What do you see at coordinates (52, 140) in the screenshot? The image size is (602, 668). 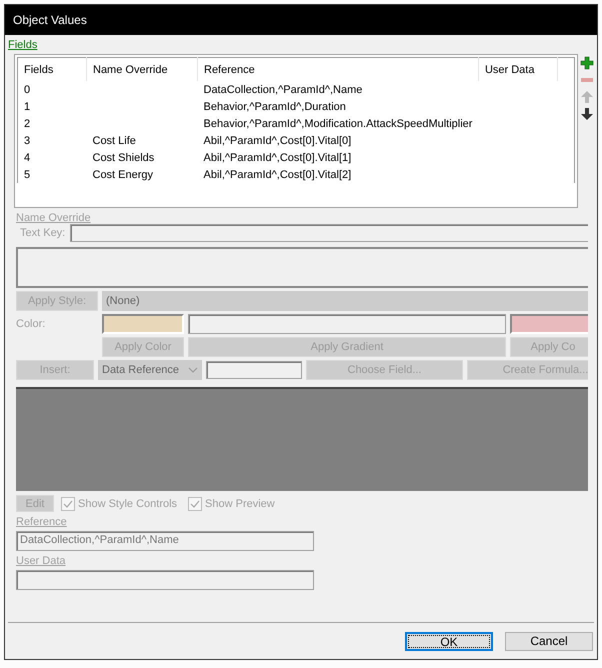 I see `table-cell: 3` at bounding box center [52, 140].